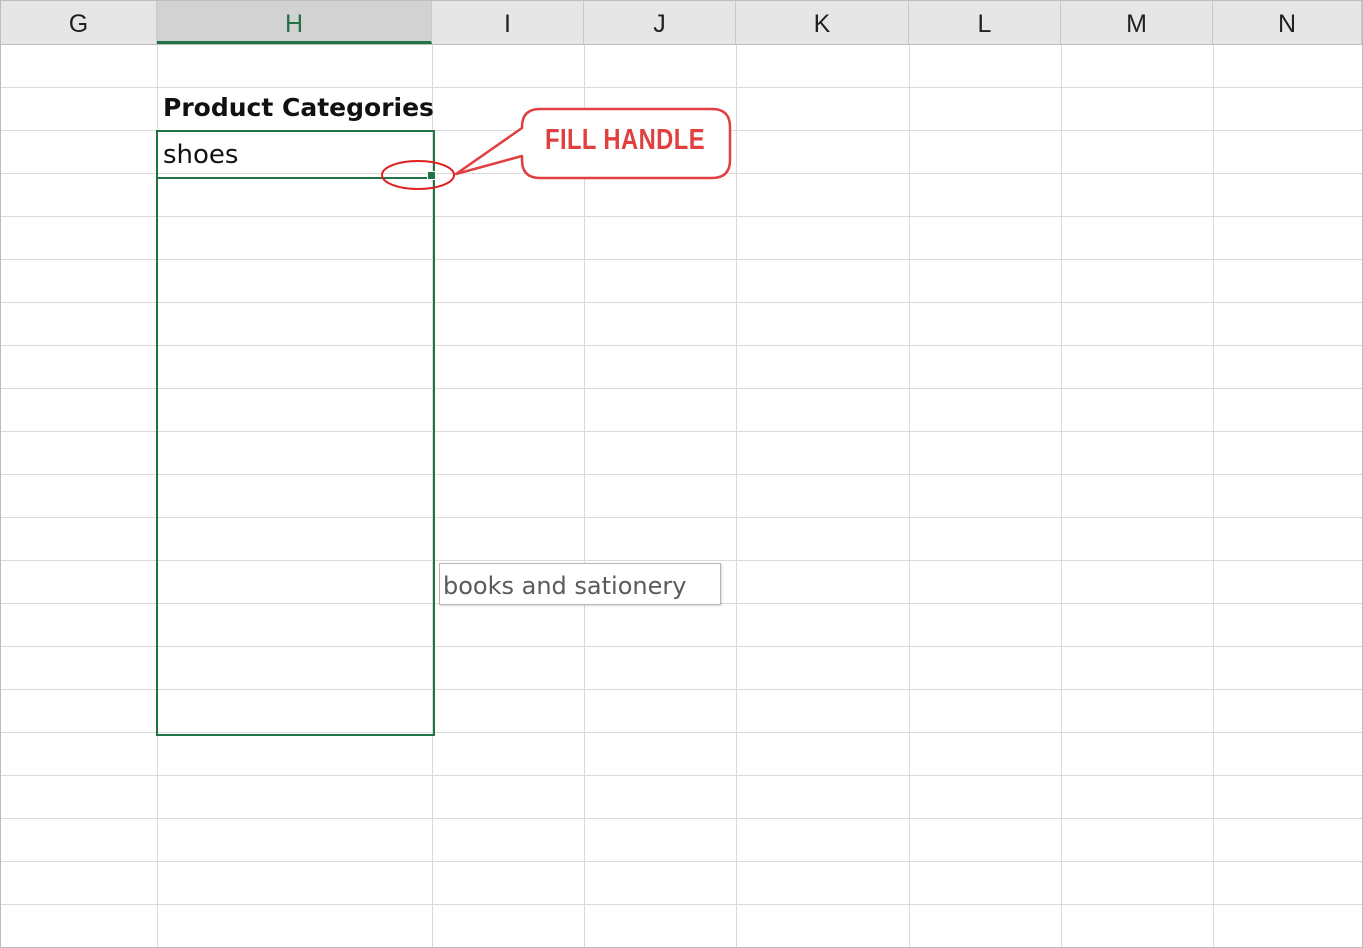 This screenshot has width=1363, height=948. What do you see at coordinates (298, 107) in the screenshot?
I see `cell-h2-header: Product Categories` at bounding box center [298, 107].